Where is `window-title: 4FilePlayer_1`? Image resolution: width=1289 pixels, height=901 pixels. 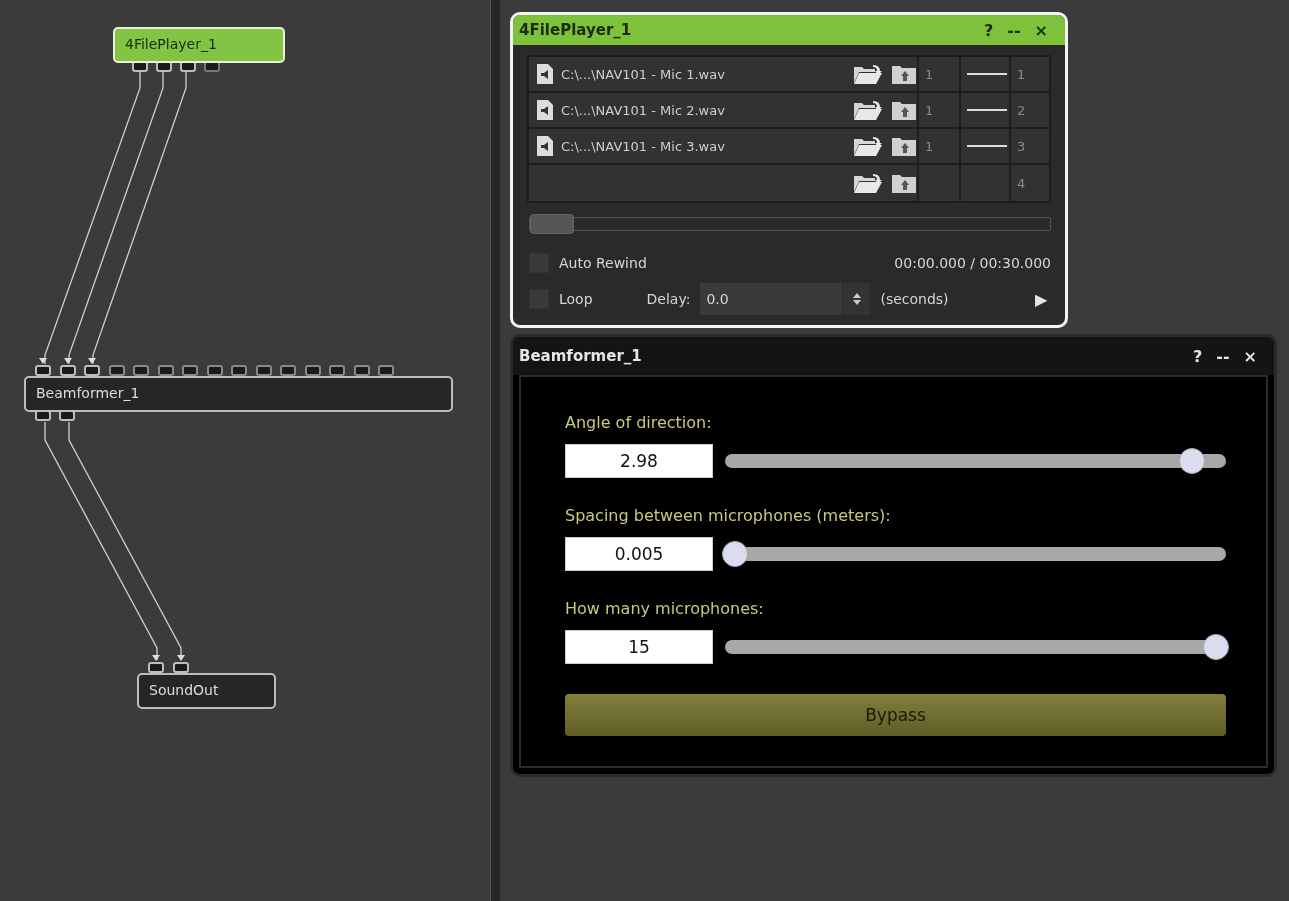
window-title: 4FilePlayer_1 is located at coordinates (576, 30).